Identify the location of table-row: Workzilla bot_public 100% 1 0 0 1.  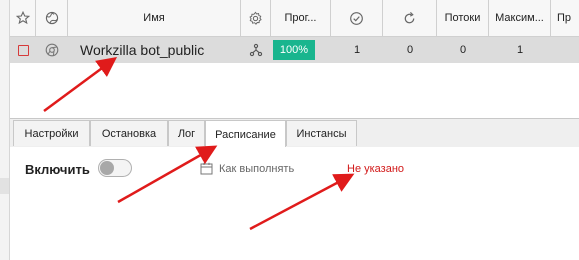
(294, 50).